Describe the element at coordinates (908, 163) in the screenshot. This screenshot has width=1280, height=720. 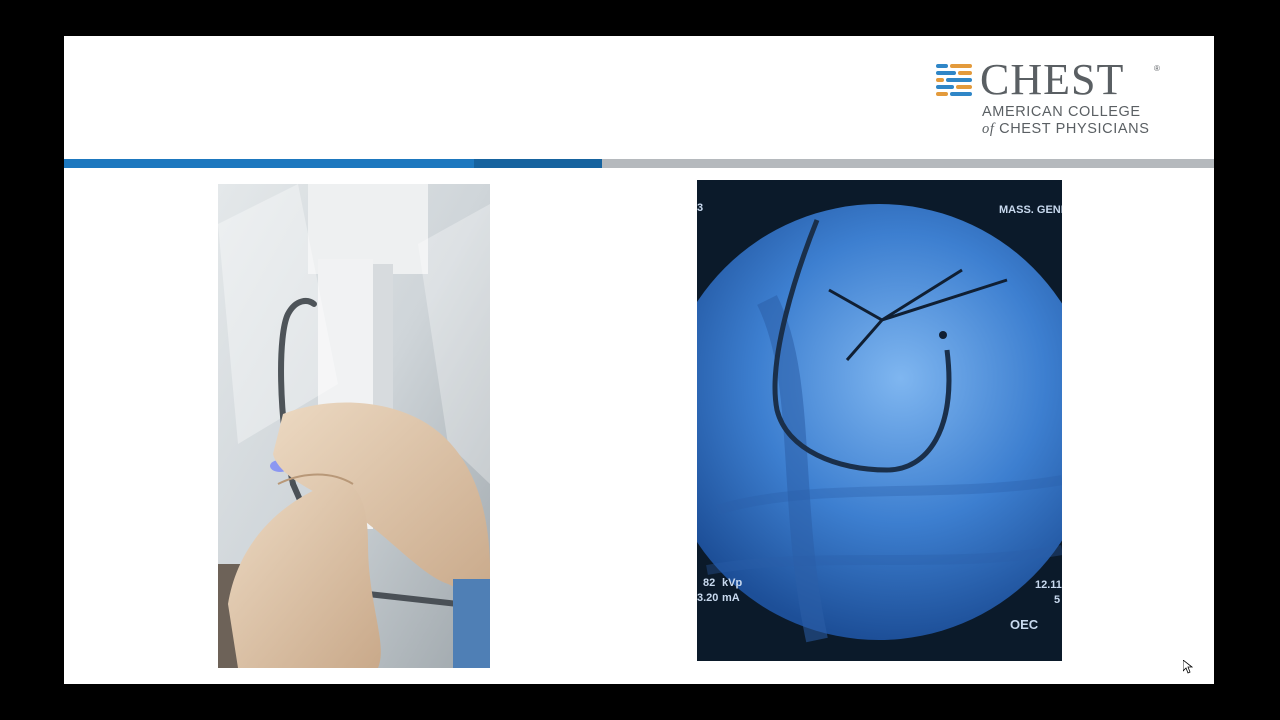
I see `header-rule-gray` at that location.